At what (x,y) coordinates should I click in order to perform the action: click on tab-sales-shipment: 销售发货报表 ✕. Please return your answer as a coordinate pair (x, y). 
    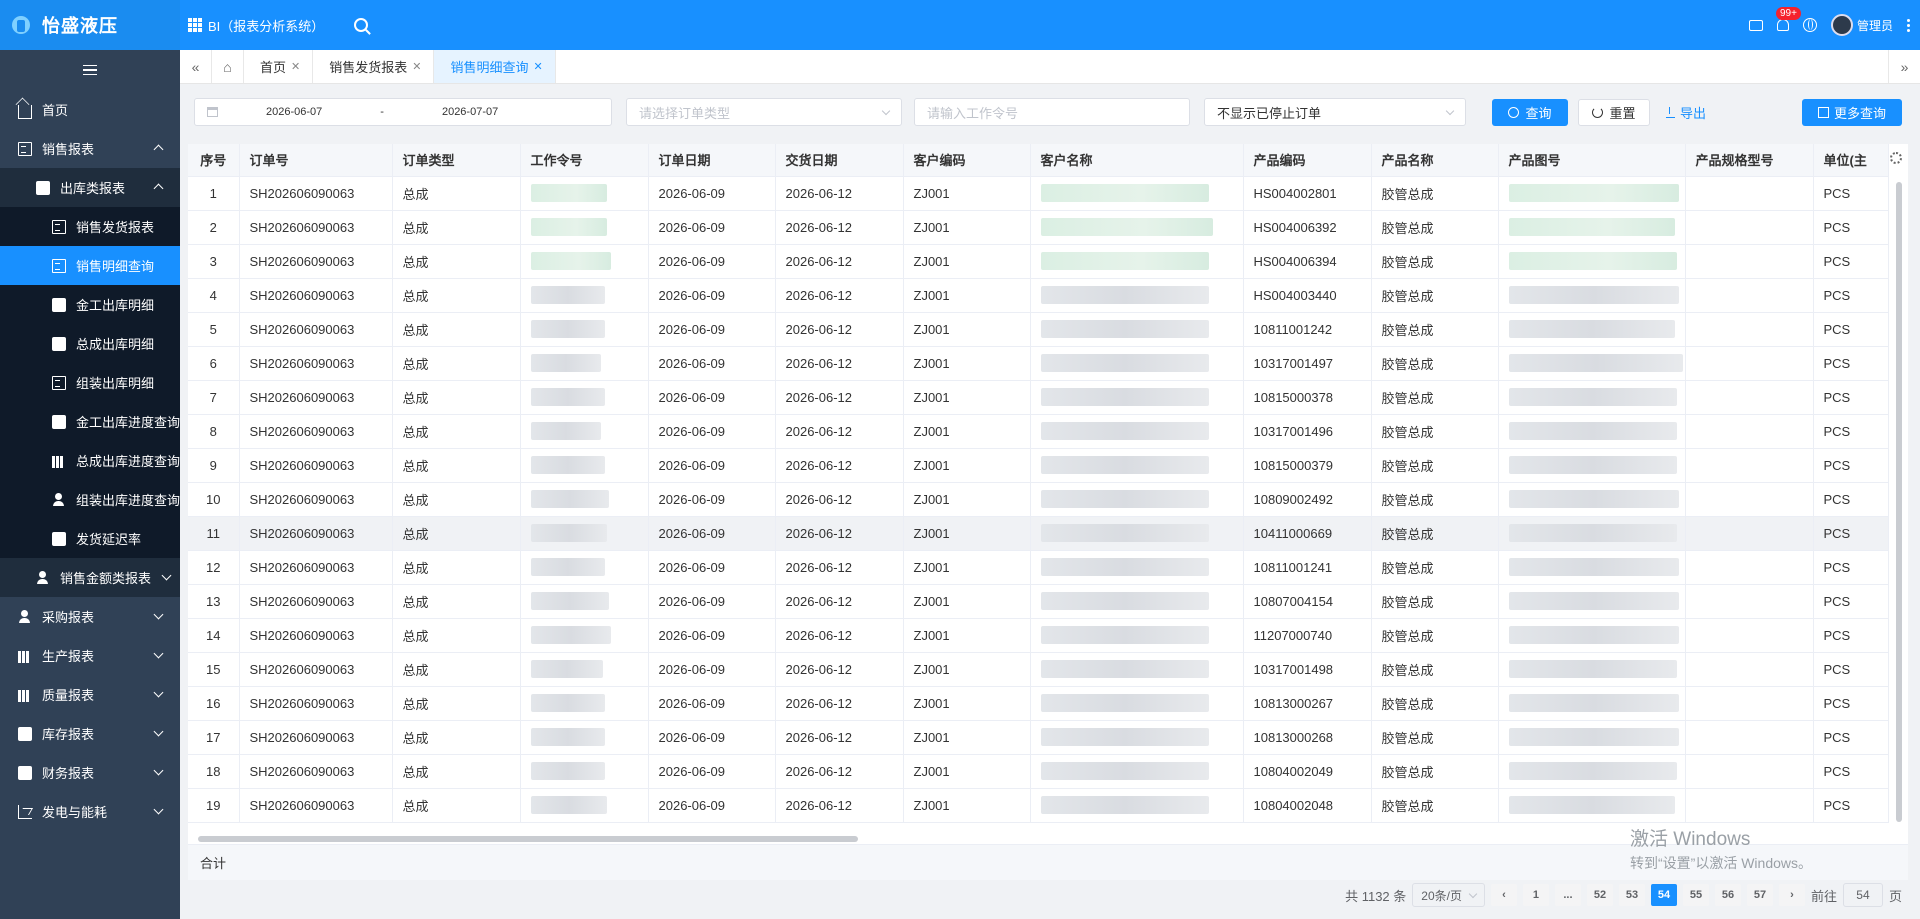
    Looking at the image, I should click on (374, 66).